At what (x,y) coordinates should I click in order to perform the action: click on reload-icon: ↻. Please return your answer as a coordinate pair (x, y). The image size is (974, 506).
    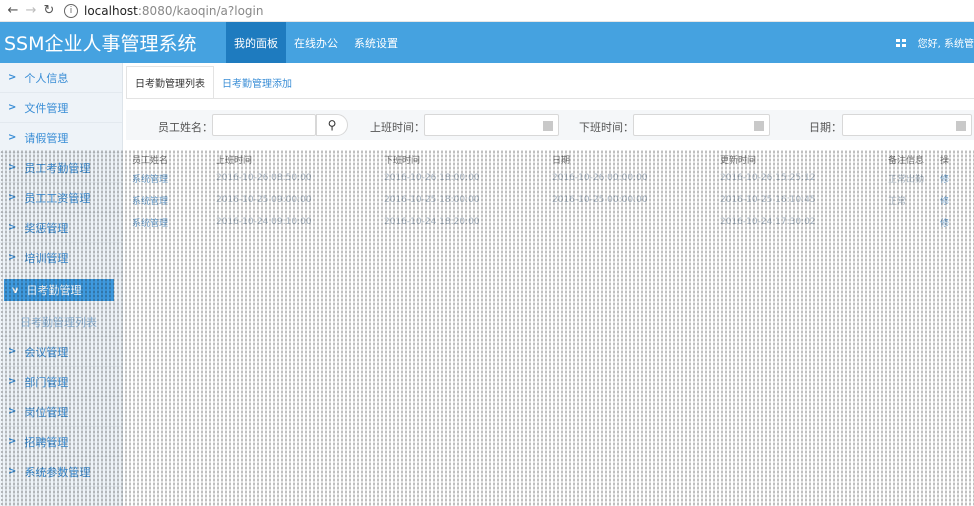
    Looking at the image, I should click on (49, 11).